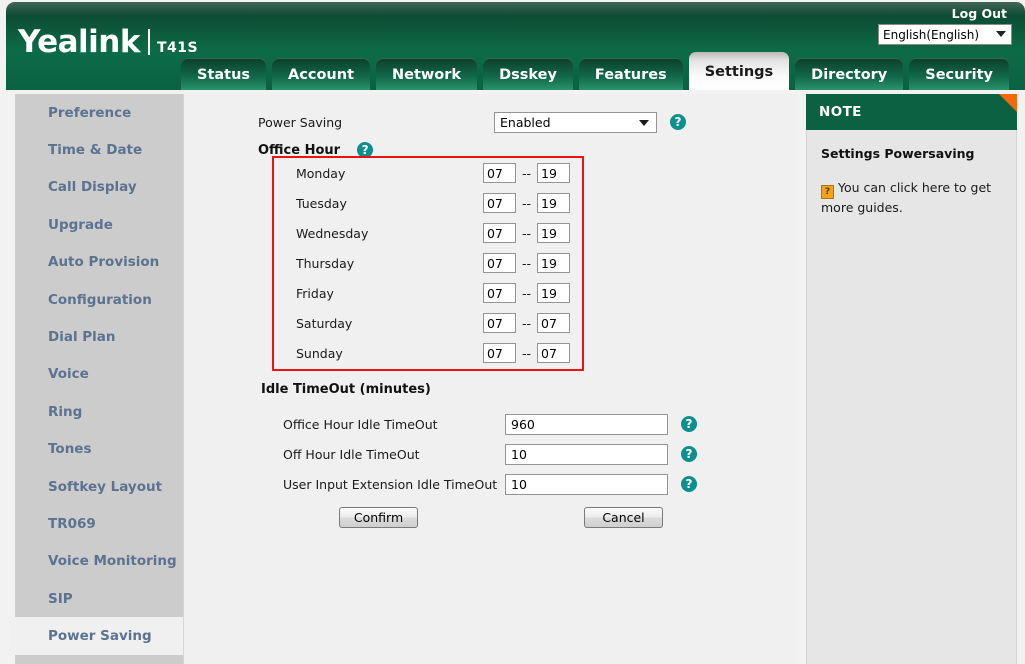  Describe the element at coordinates (321, 173) in the screenshot. I see `day-label: Monday` at that location.